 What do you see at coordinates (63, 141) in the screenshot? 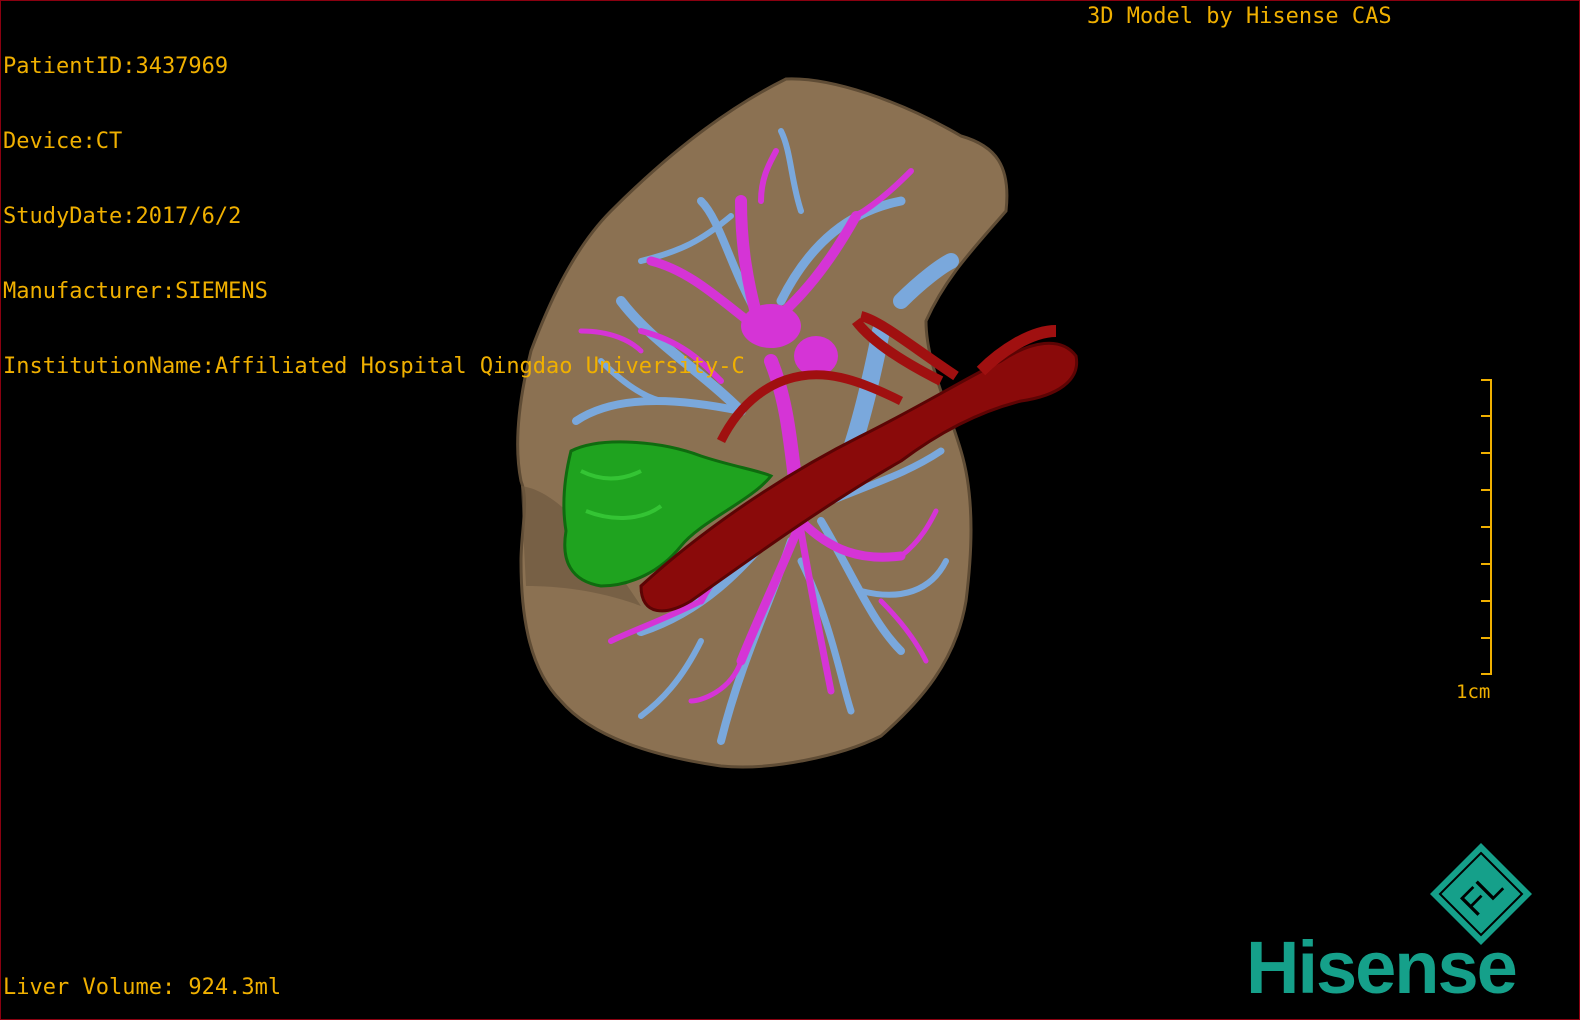
I see `device-text: Device:CT` at bounding box center [63, 141].